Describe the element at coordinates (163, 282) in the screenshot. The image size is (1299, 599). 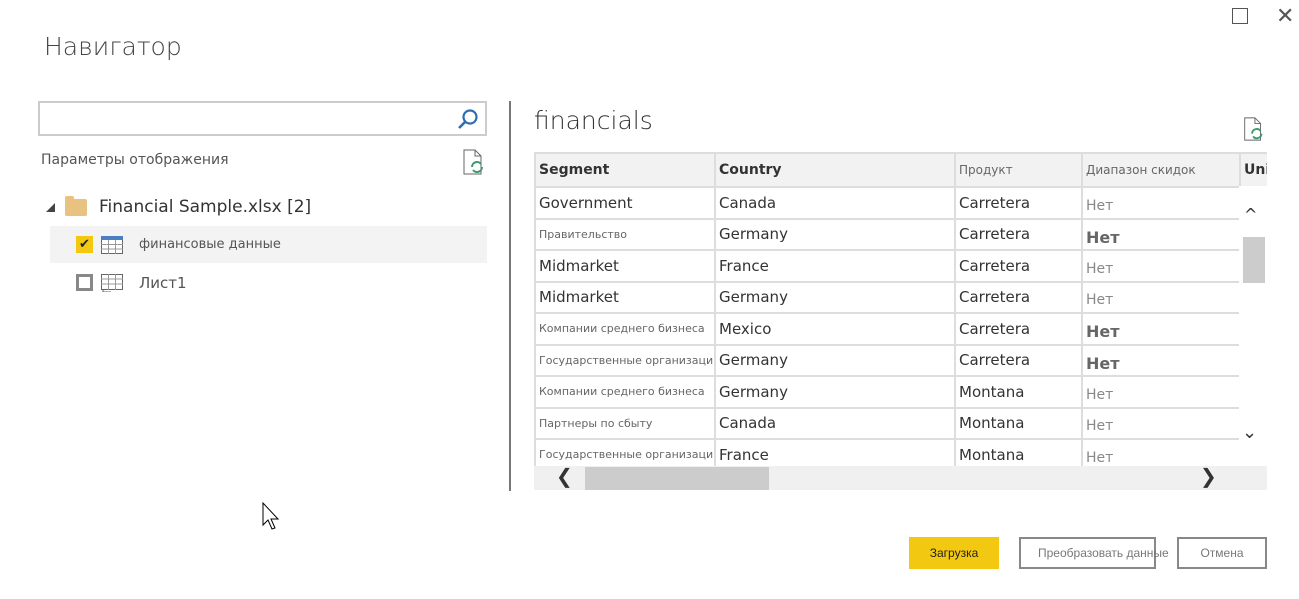
I see `item-label: Лист1` at that location.